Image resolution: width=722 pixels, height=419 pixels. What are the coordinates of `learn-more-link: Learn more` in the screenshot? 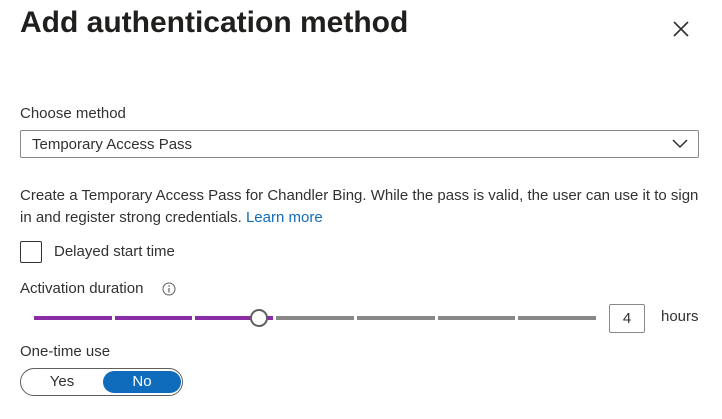 It's located at (284, 217).